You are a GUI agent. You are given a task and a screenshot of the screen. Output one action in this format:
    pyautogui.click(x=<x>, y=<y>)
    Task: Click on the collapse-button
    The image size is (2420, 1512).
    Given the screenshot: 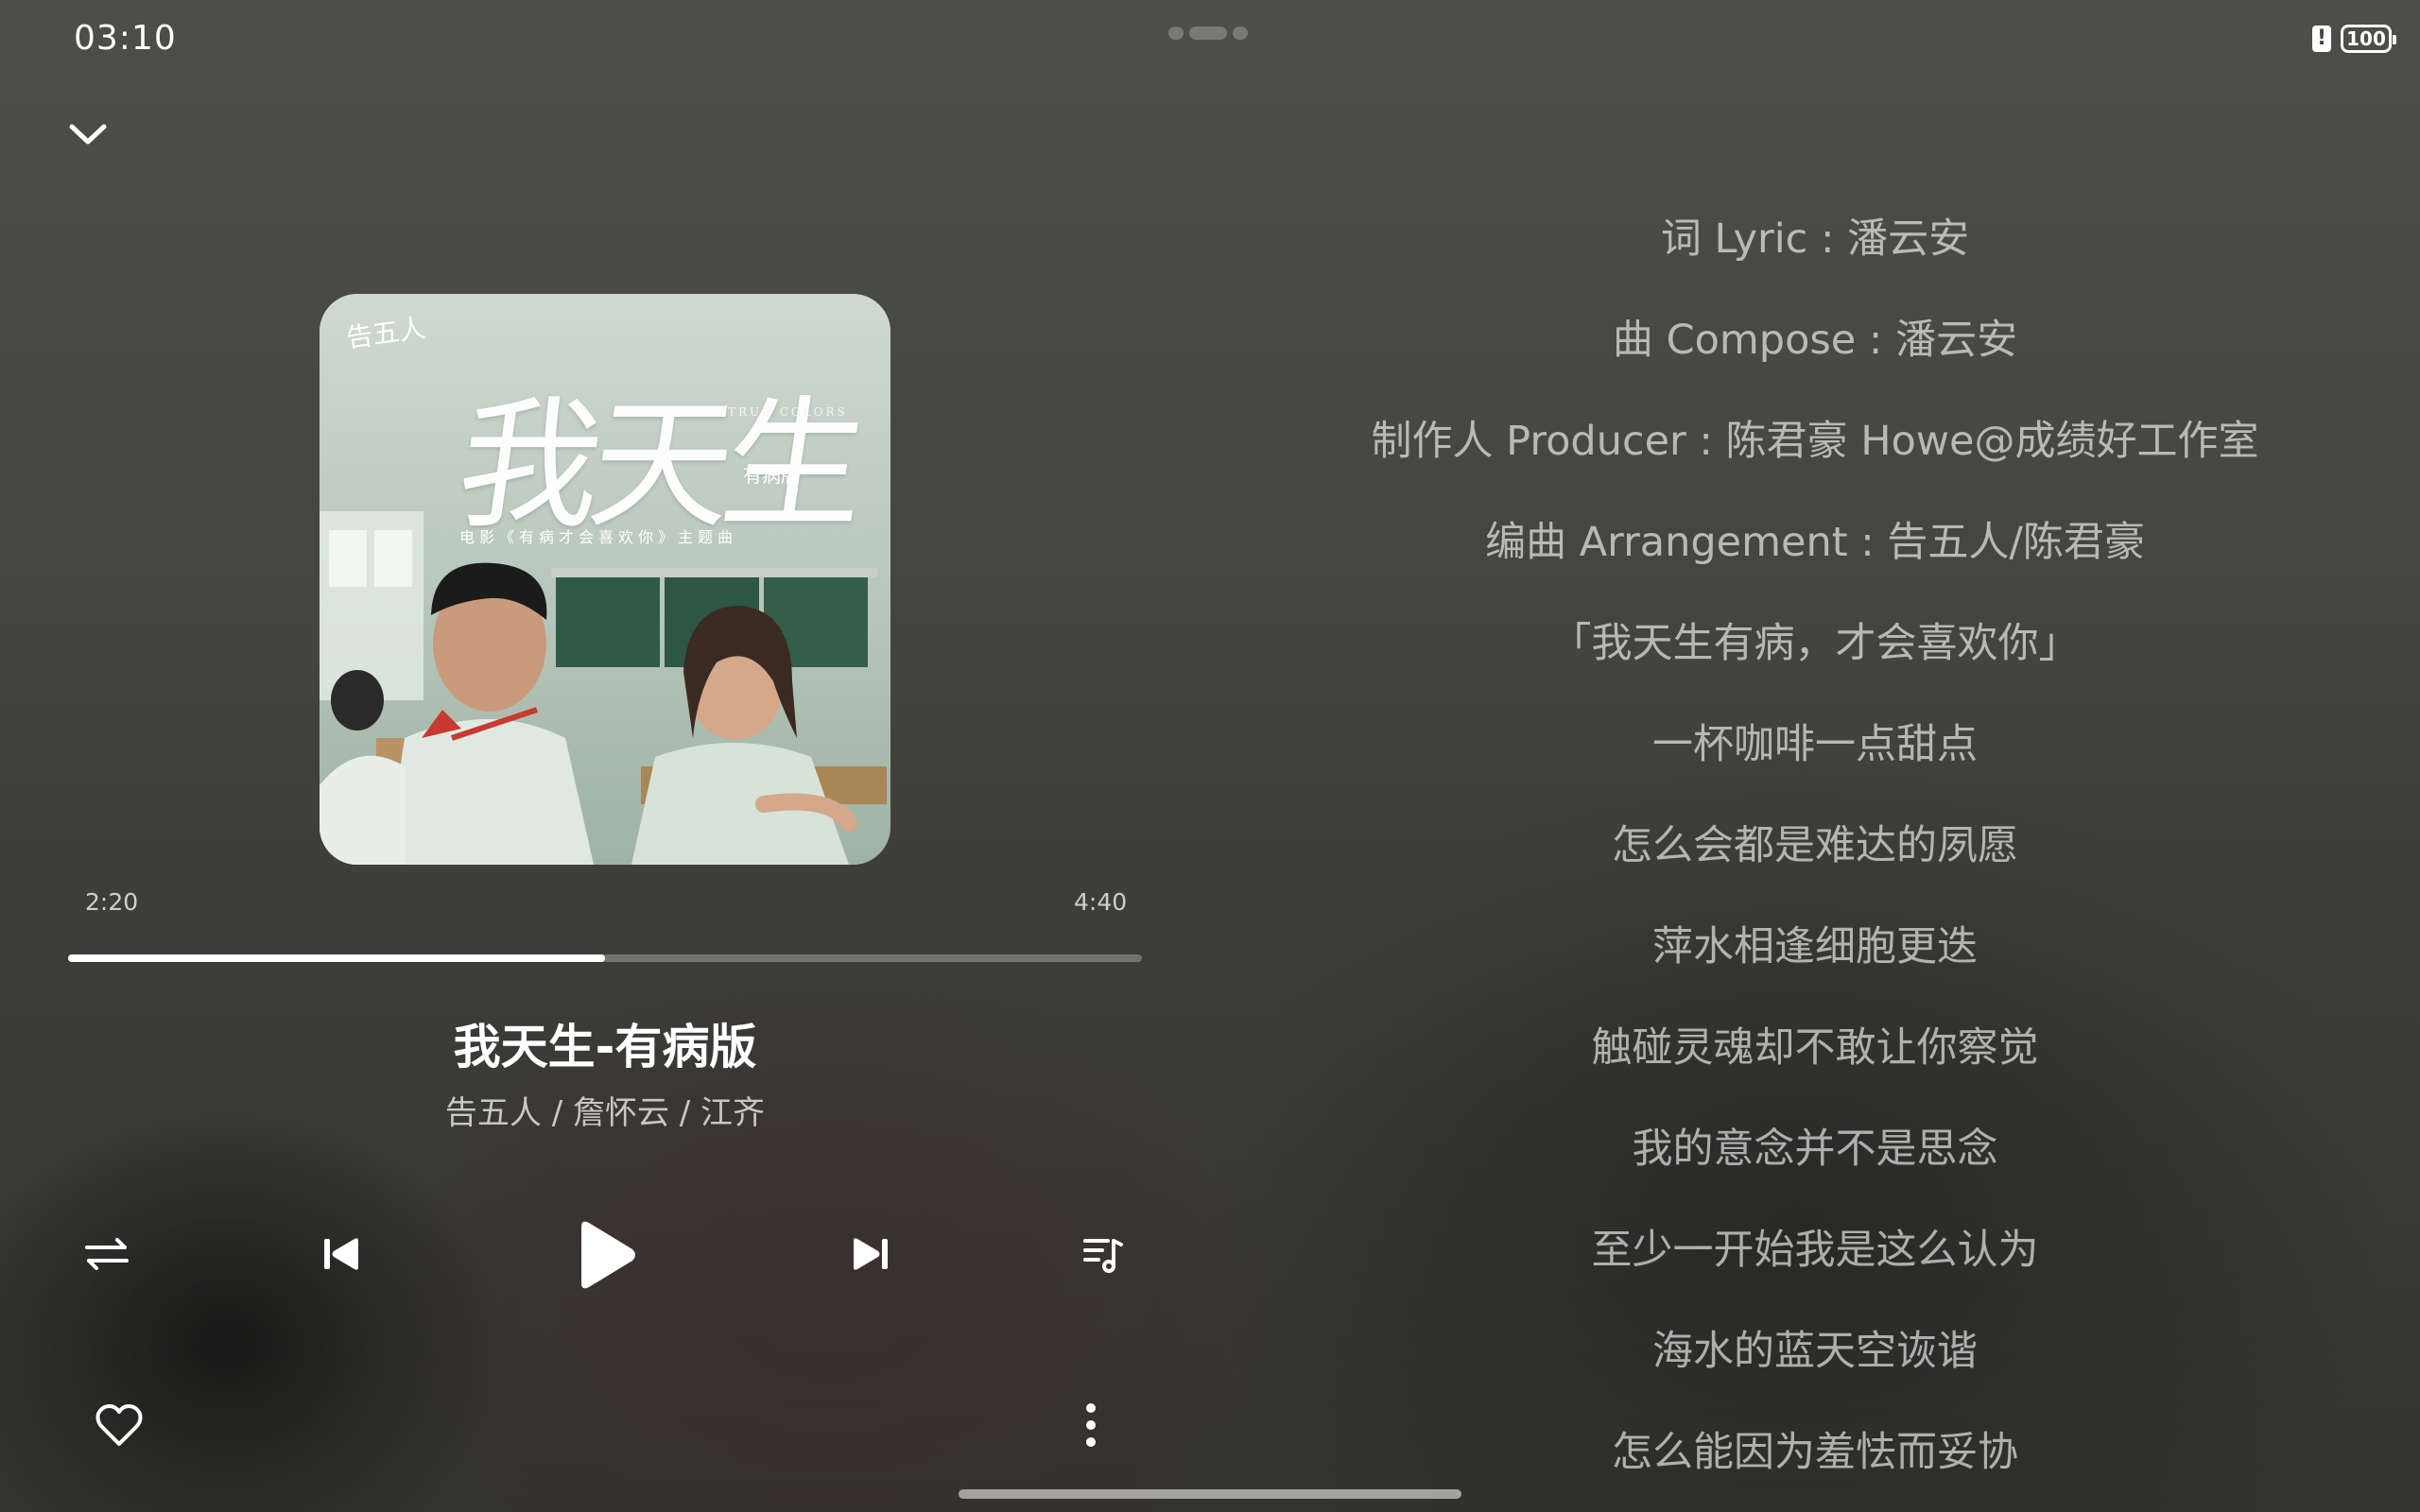 What is the action you would take?
    pyautogui.click(x=88, y=135)
    